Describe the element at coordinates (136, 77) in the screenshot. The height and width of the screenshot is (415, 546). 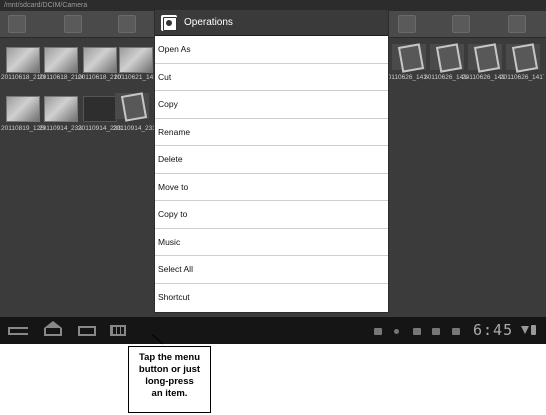
I see `file-name: 20110621_141558.jpg` at that location.